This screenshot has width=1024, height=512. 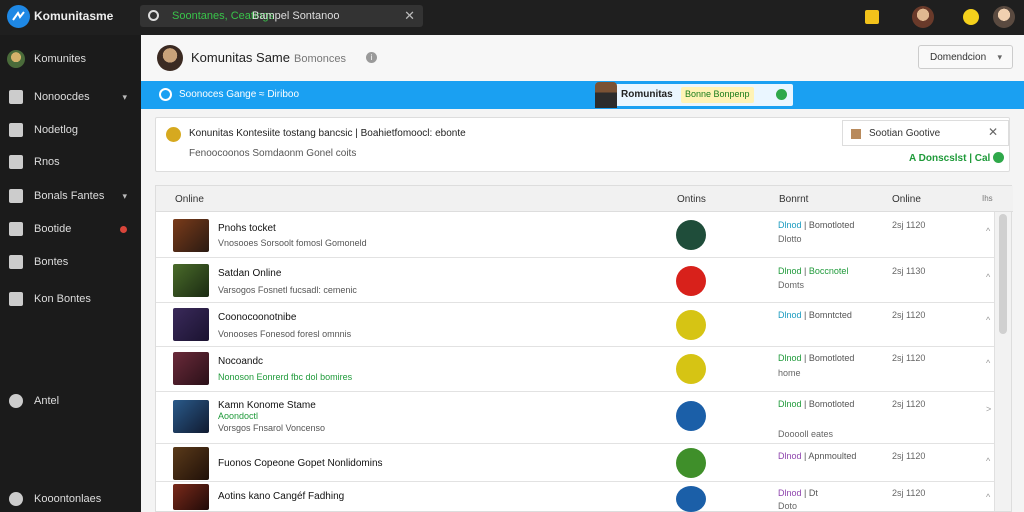 I want to click on alert-dot-icon, so click(x=123, y=229).